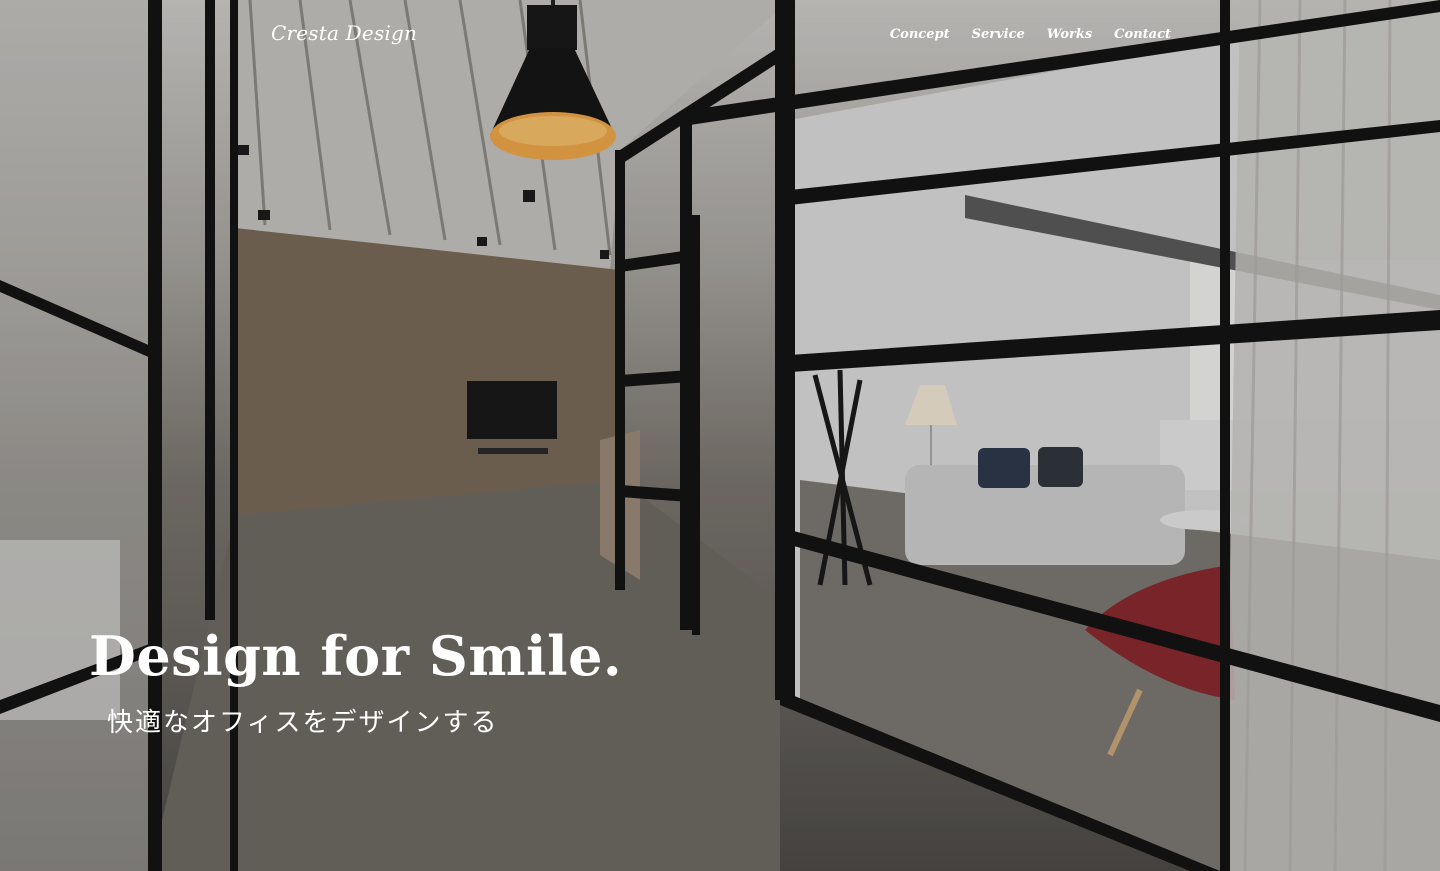 The image size is (1440, 871). I want to click on site-logo: Cresta Design, so click(344, 33).